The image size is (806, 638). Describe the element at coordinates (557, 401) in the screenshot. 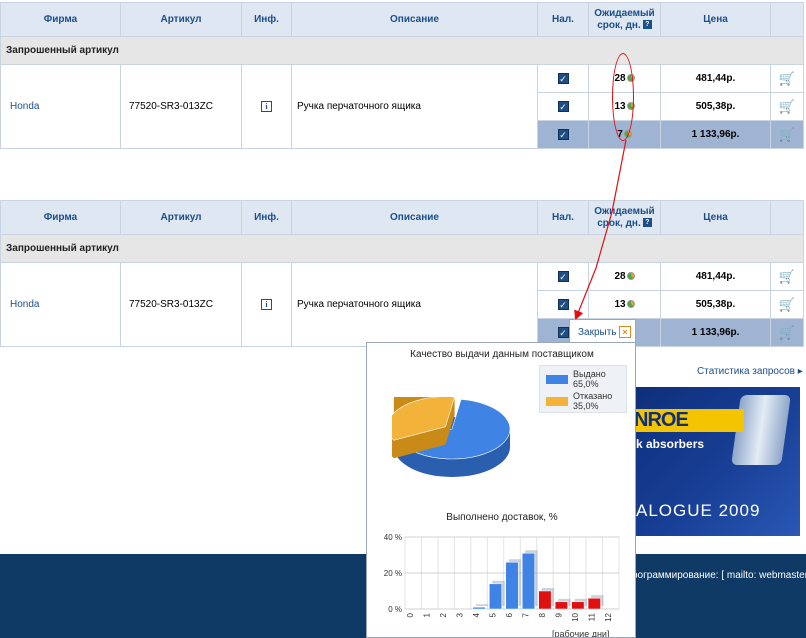

I see `legend-swatch-refused` at that location.